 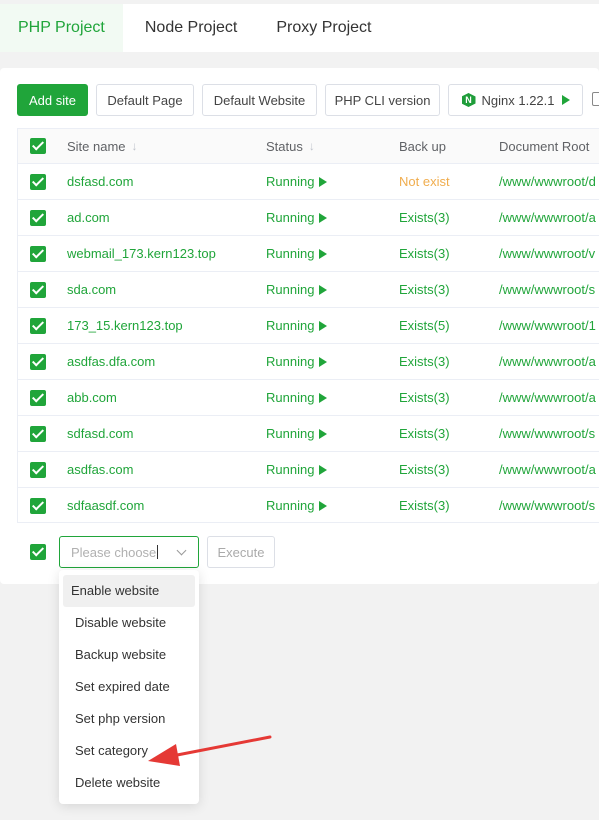 What do you see at coordinates (92, 397) in the screenshot?
I see `site-name-link: abb.com` at bounding box center [92, 397].